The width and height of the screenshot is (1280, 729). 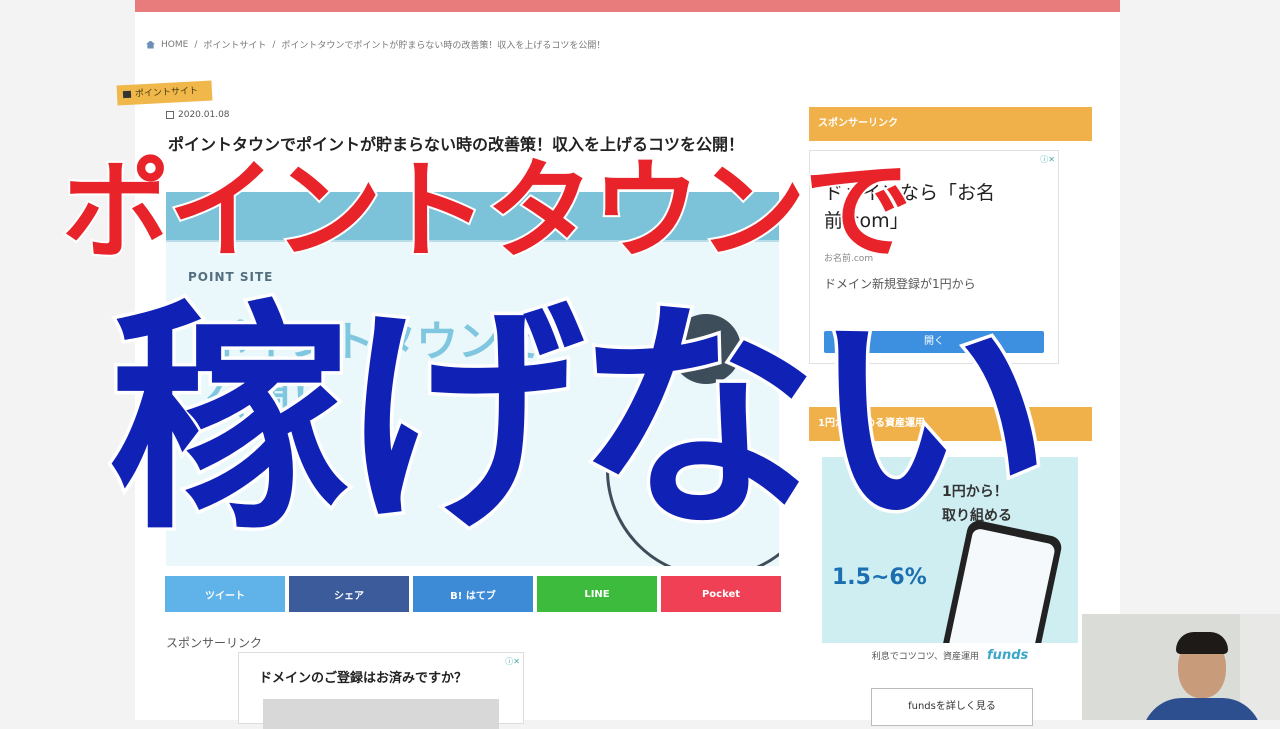 What do you see at coordinates (952, 707) in the screenshot?
I see `funds-details-button: fundsを詳しく見る` at bounding box center [952, 707].